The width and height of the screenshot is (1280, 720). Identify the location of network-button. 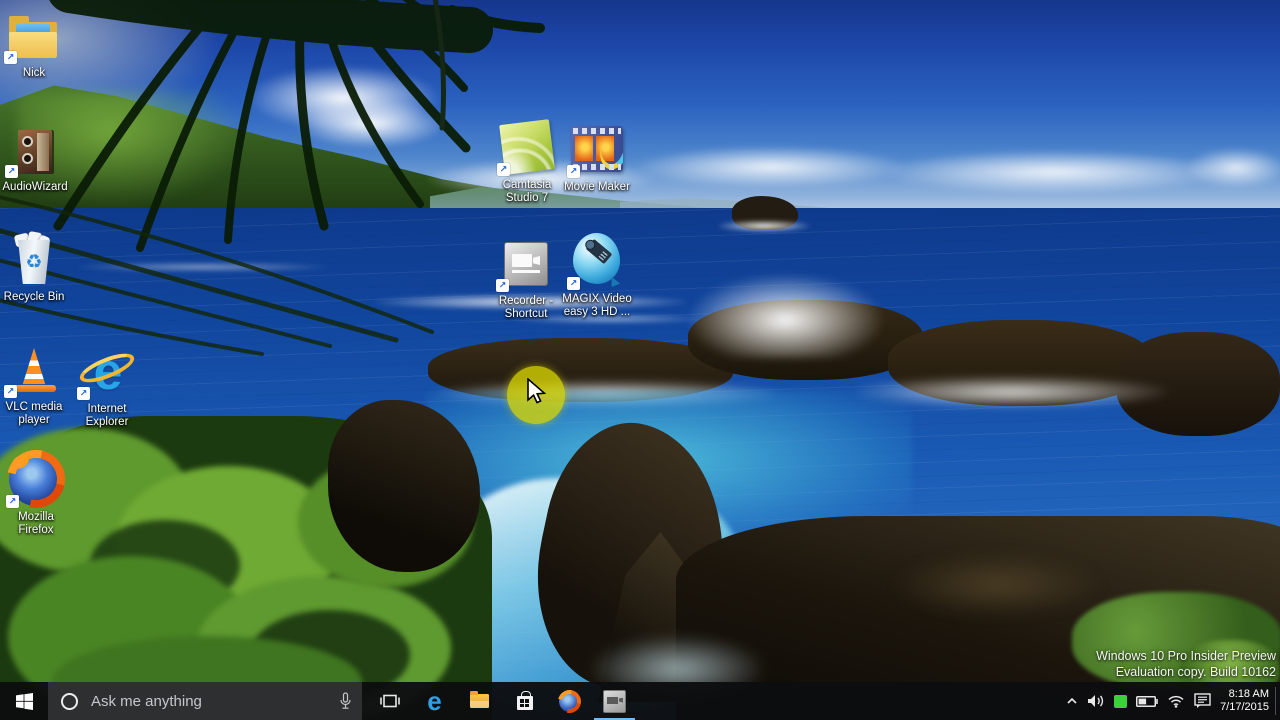
(1176, 701).